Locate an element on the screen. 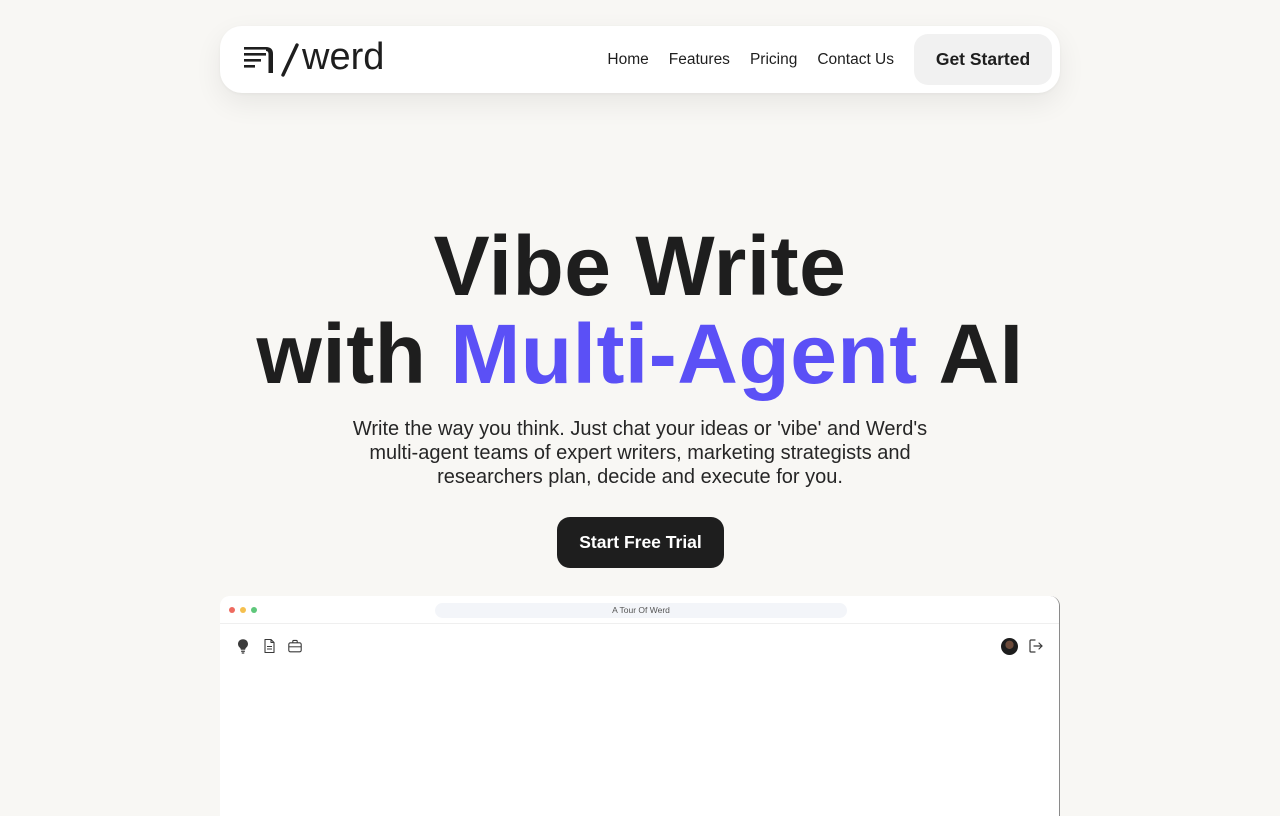  hero-title-line-1: Vibe Write is located at coordinates (640, 266).